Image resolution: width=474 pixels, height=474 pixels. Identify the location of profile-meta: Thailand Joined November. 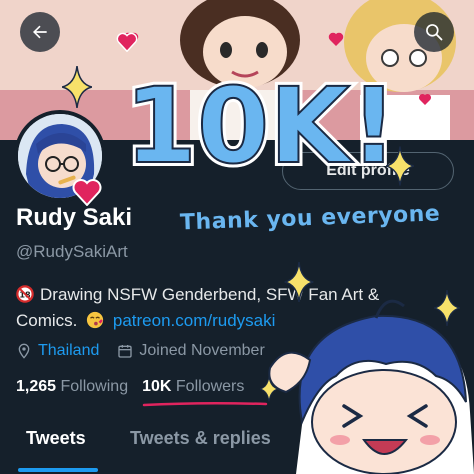
(140, 351).